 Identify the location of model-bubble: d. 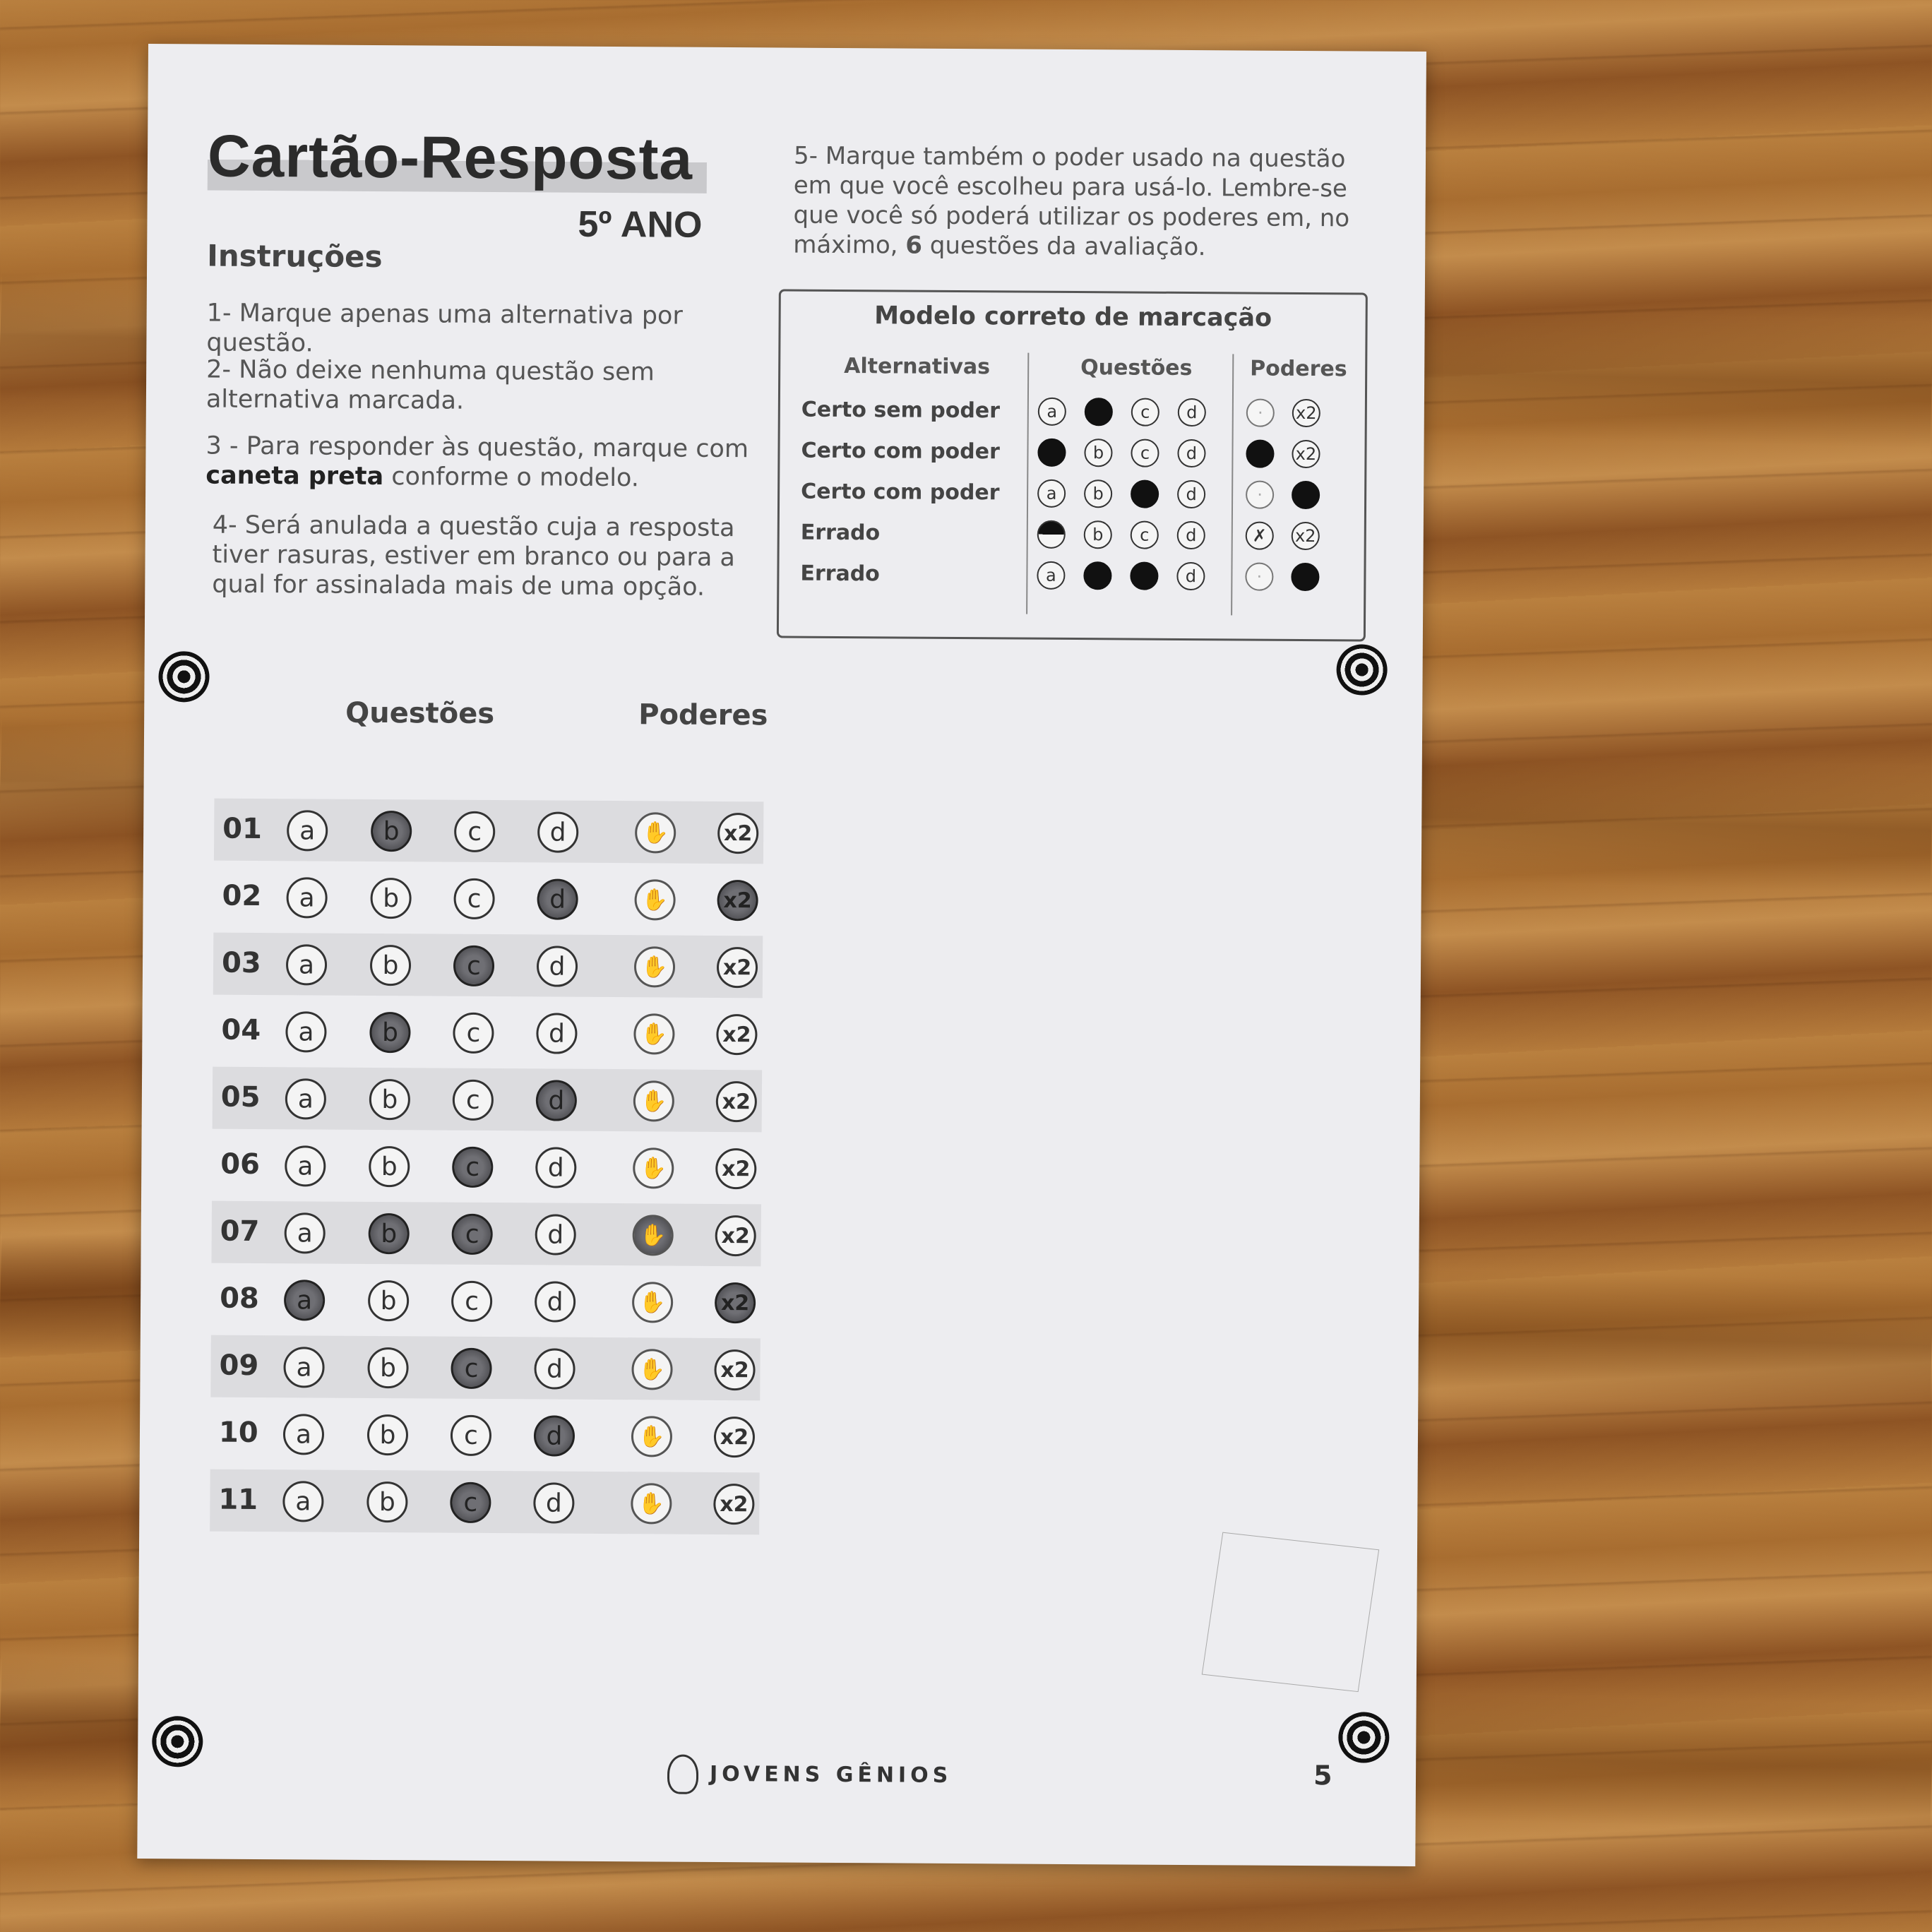
(1191, 494).